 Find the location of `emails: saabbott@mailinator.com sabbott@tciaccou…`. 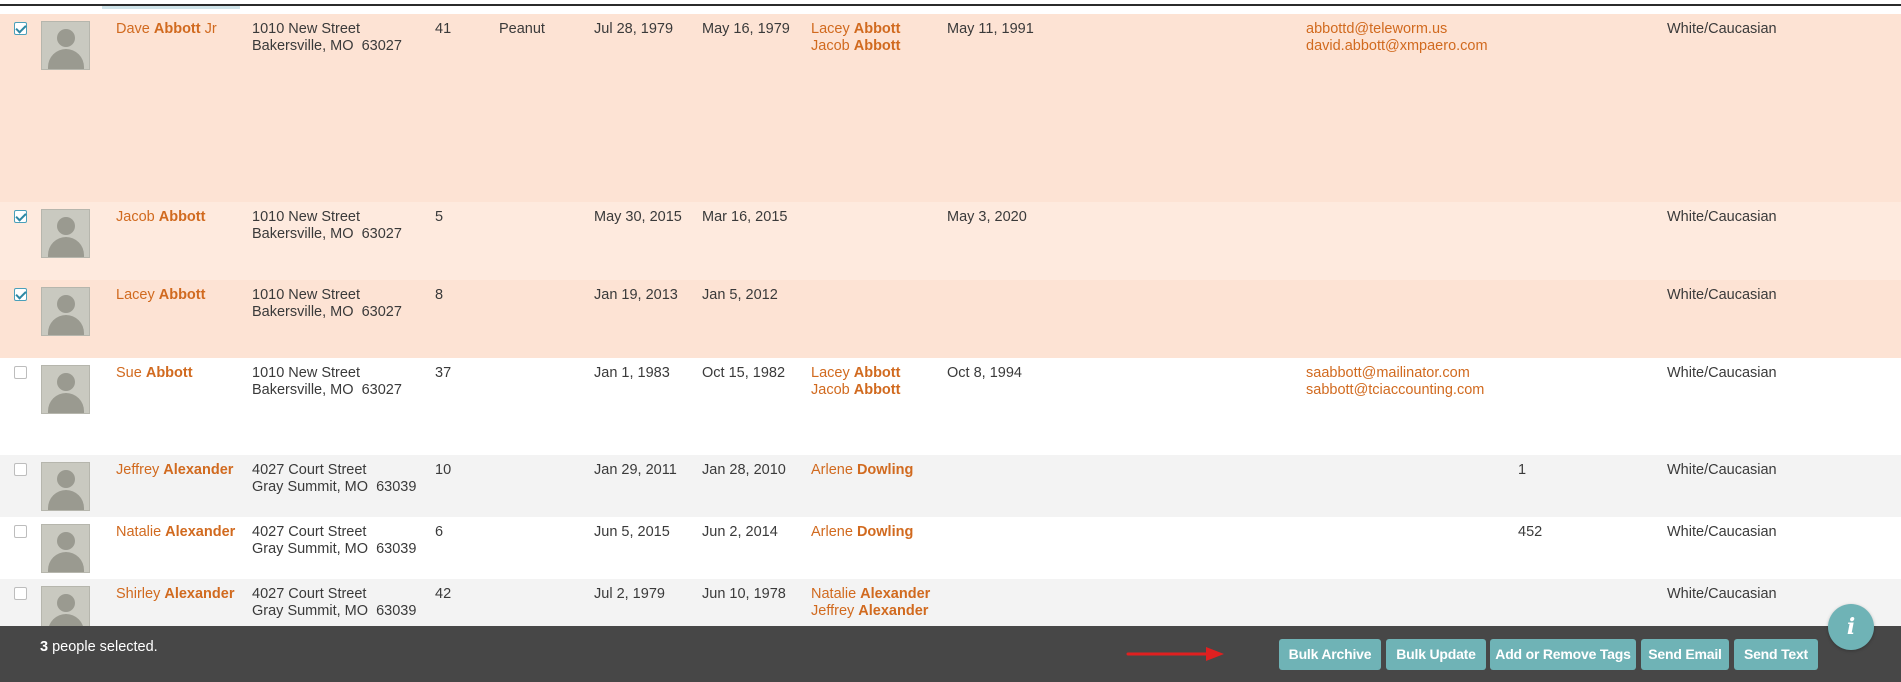

emails: saabbott@mailinator.com sabbott@tciaccou… is located at coordinates (1395, 382).